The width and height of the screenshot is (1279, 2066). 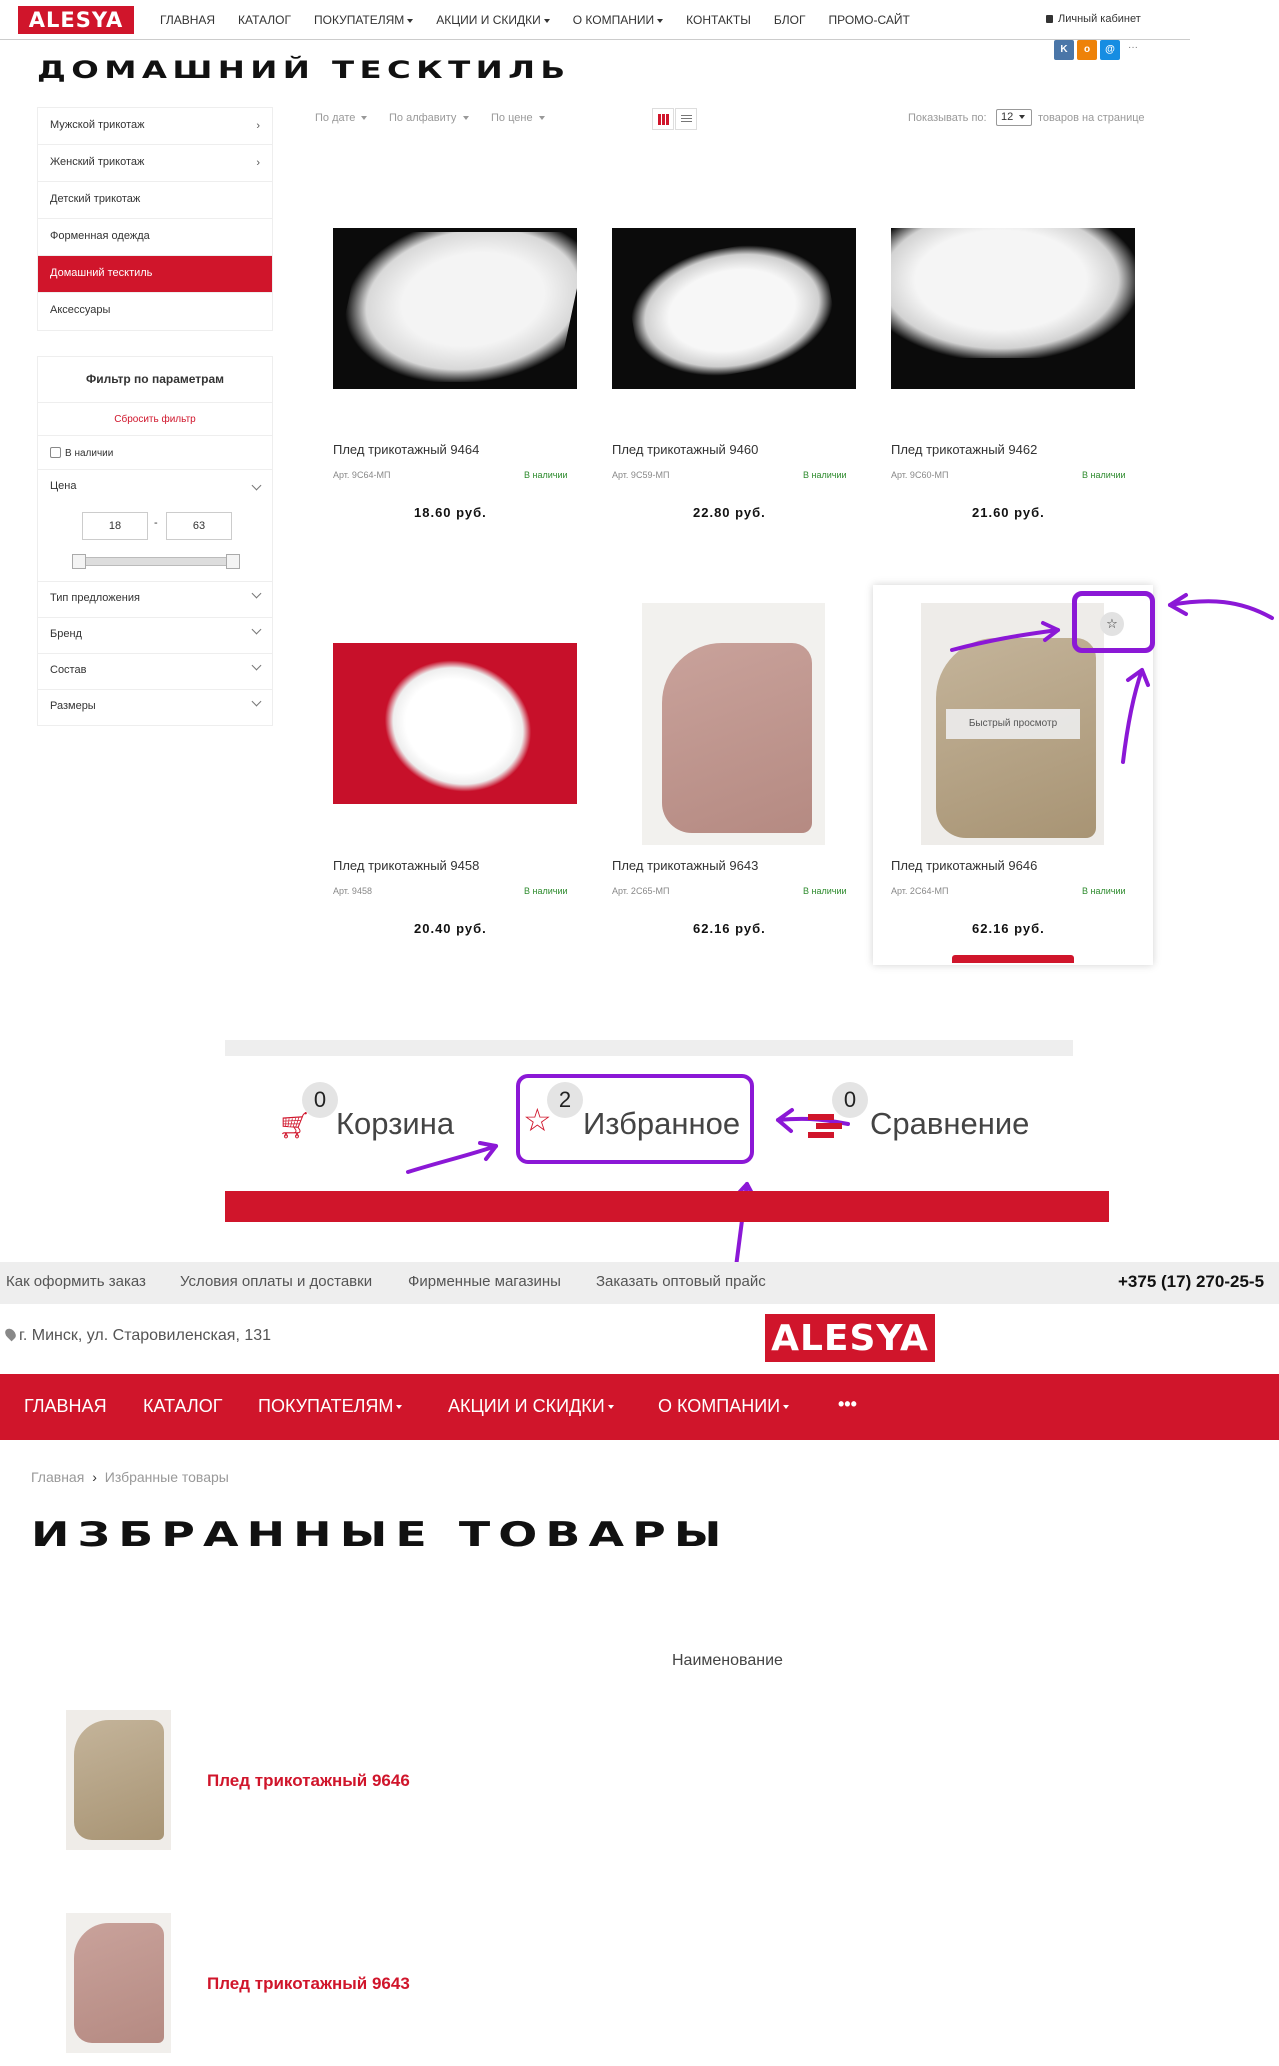 I want to click on nav-about-label: О КОМПАНИИ, so click(x=719, y=1406).